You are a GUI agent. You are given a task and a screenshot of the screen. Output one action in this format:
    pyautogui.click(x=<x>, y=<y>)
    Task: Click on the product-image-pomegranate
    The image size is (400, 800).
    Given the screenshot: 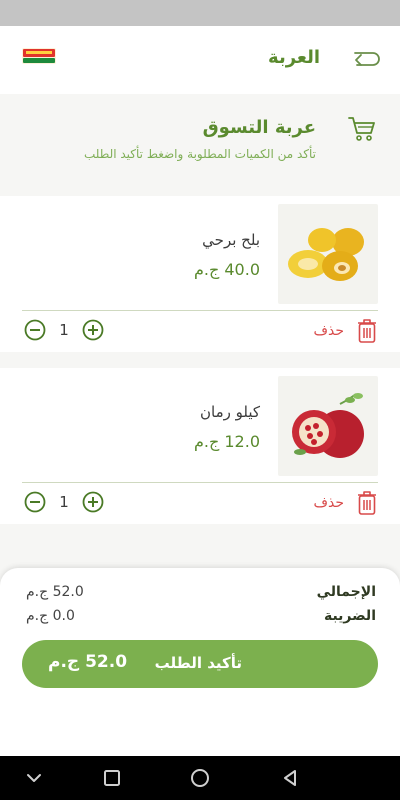 What is the action you would take?
    pyautogui.click(x=328, y=426)
    